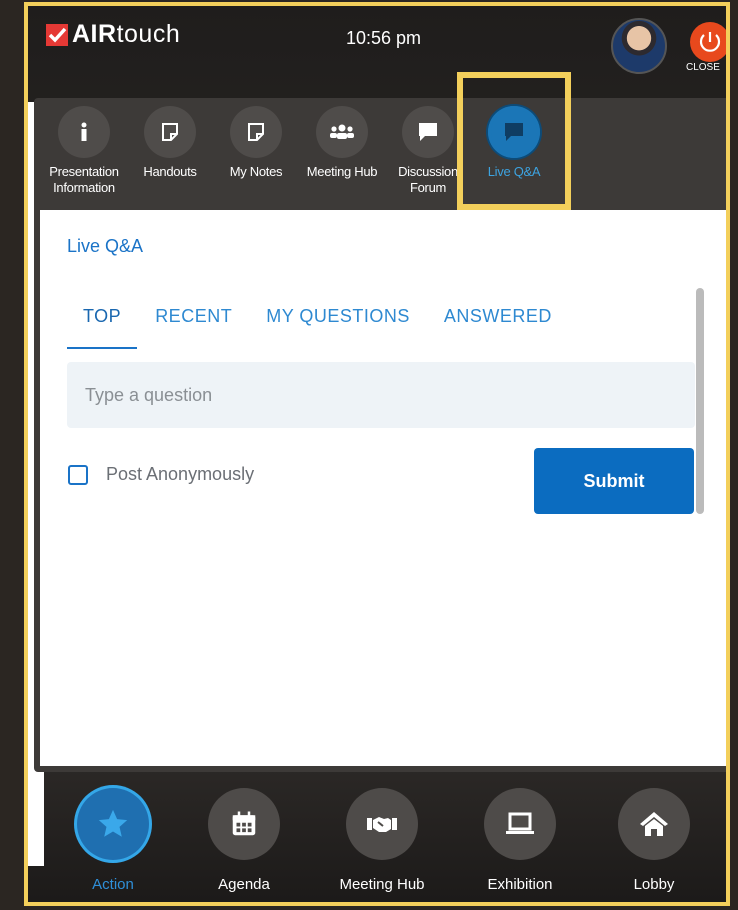 This screenshot has height=910, width=738. Describe the element at coordinates (639, 46) in the screenshot. I see `avatar` at that location.